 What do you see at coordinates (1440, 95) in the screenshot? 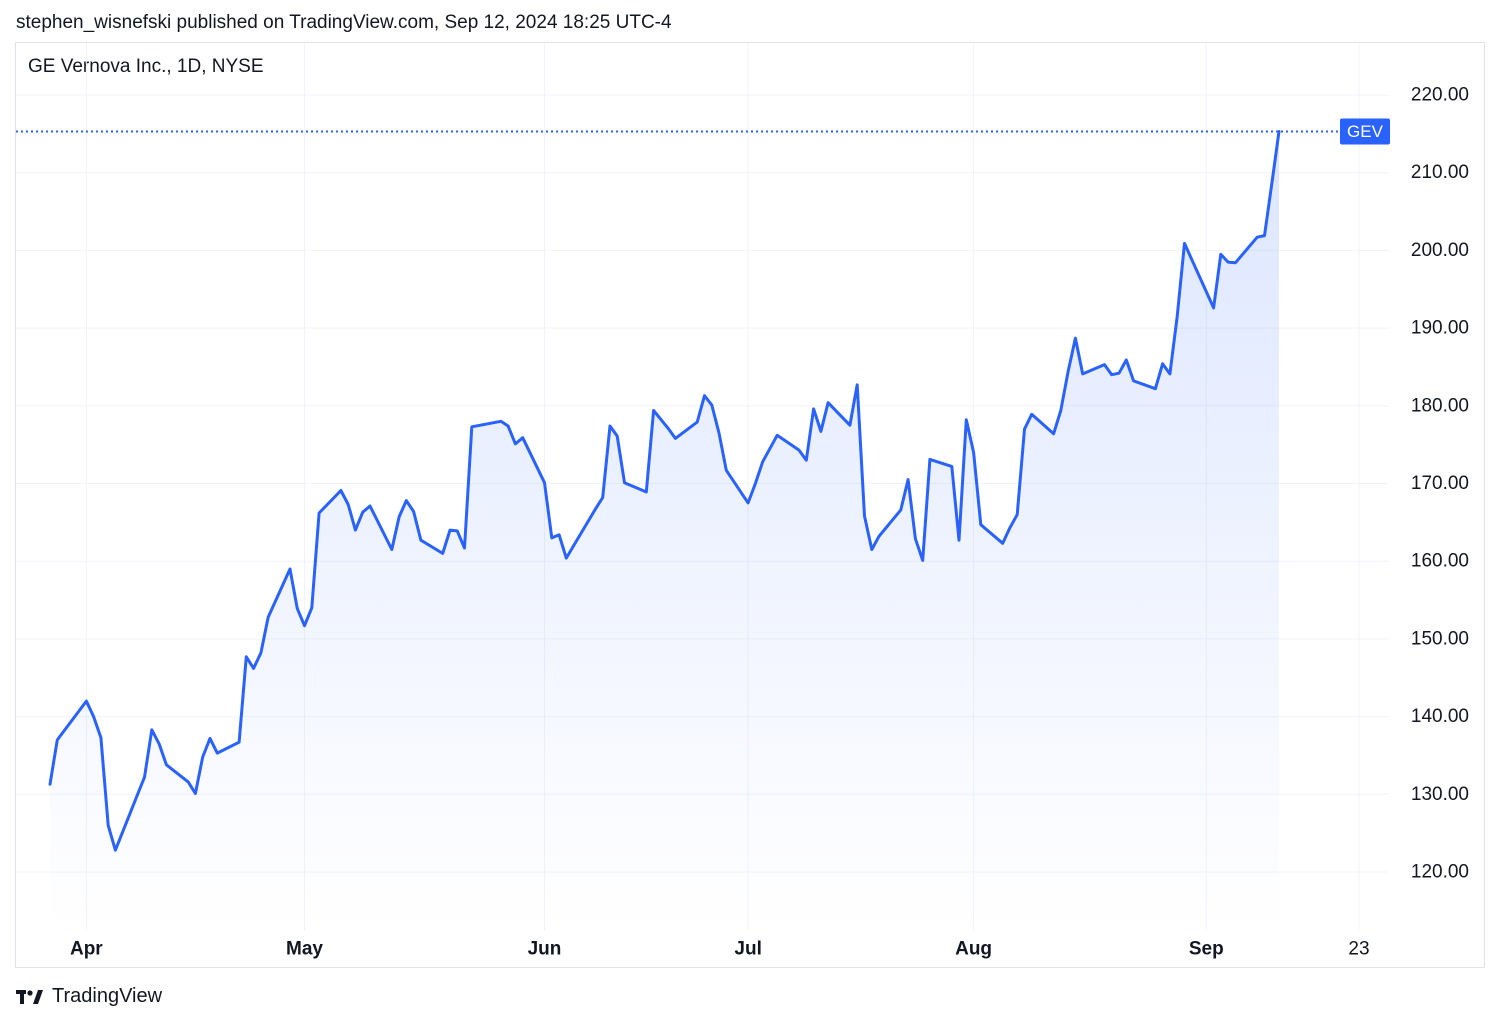
I see `y-tick-label: 220.00` at bounding box center [1440, 95].